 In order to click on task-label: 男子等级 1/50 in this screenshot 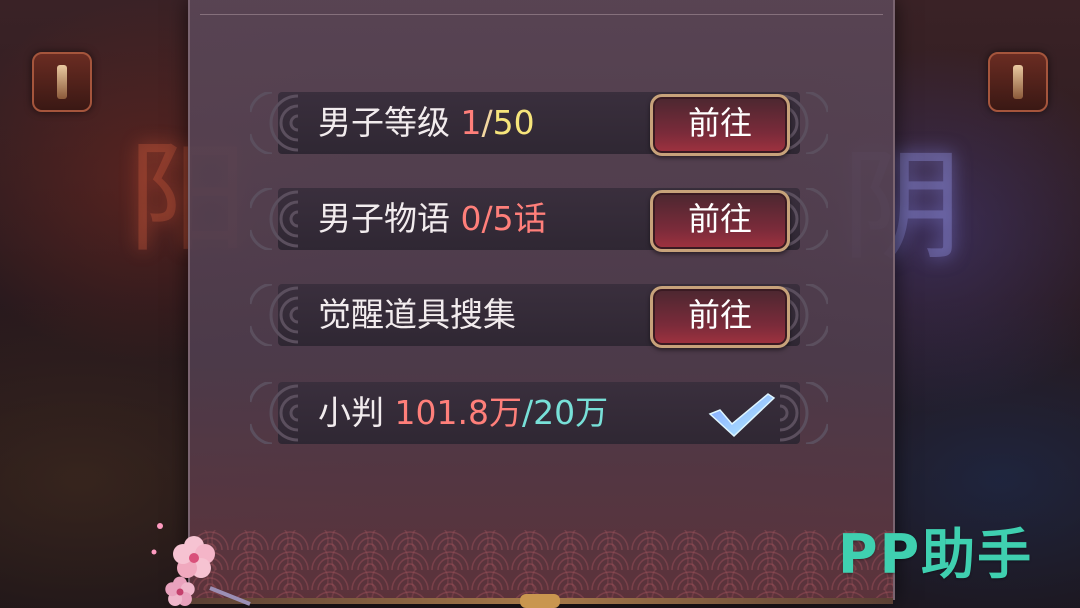, I will do `click(426, 123)`.